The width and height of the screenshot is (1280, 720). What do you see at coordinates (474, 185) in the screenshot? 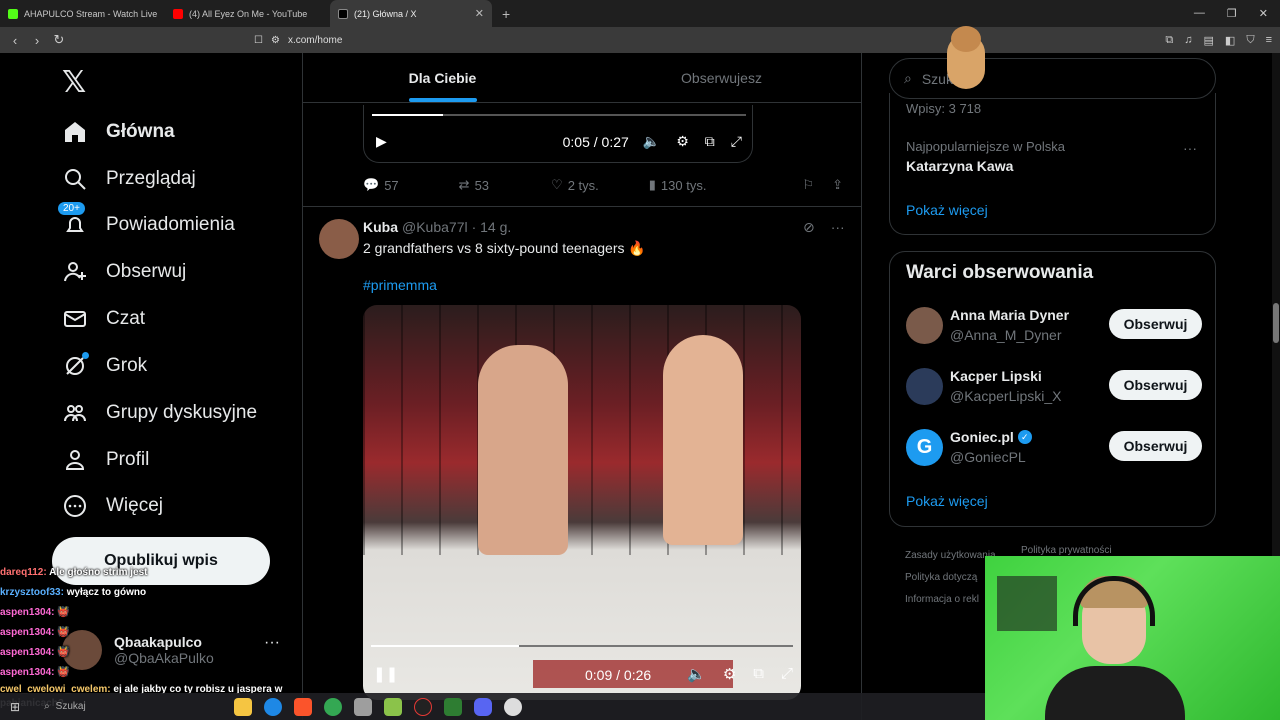
I see `repost-button: ⇄ 53` at bounding box center [474, 185].